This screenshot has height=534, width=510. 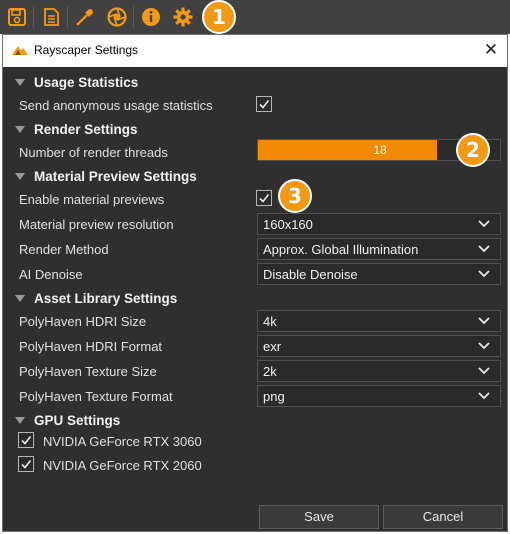 What do you see at coordinates (76, 85) in the screenshot?
I see `section-usage-statistics: Usage Statistics` at bounding box center [76, 85].